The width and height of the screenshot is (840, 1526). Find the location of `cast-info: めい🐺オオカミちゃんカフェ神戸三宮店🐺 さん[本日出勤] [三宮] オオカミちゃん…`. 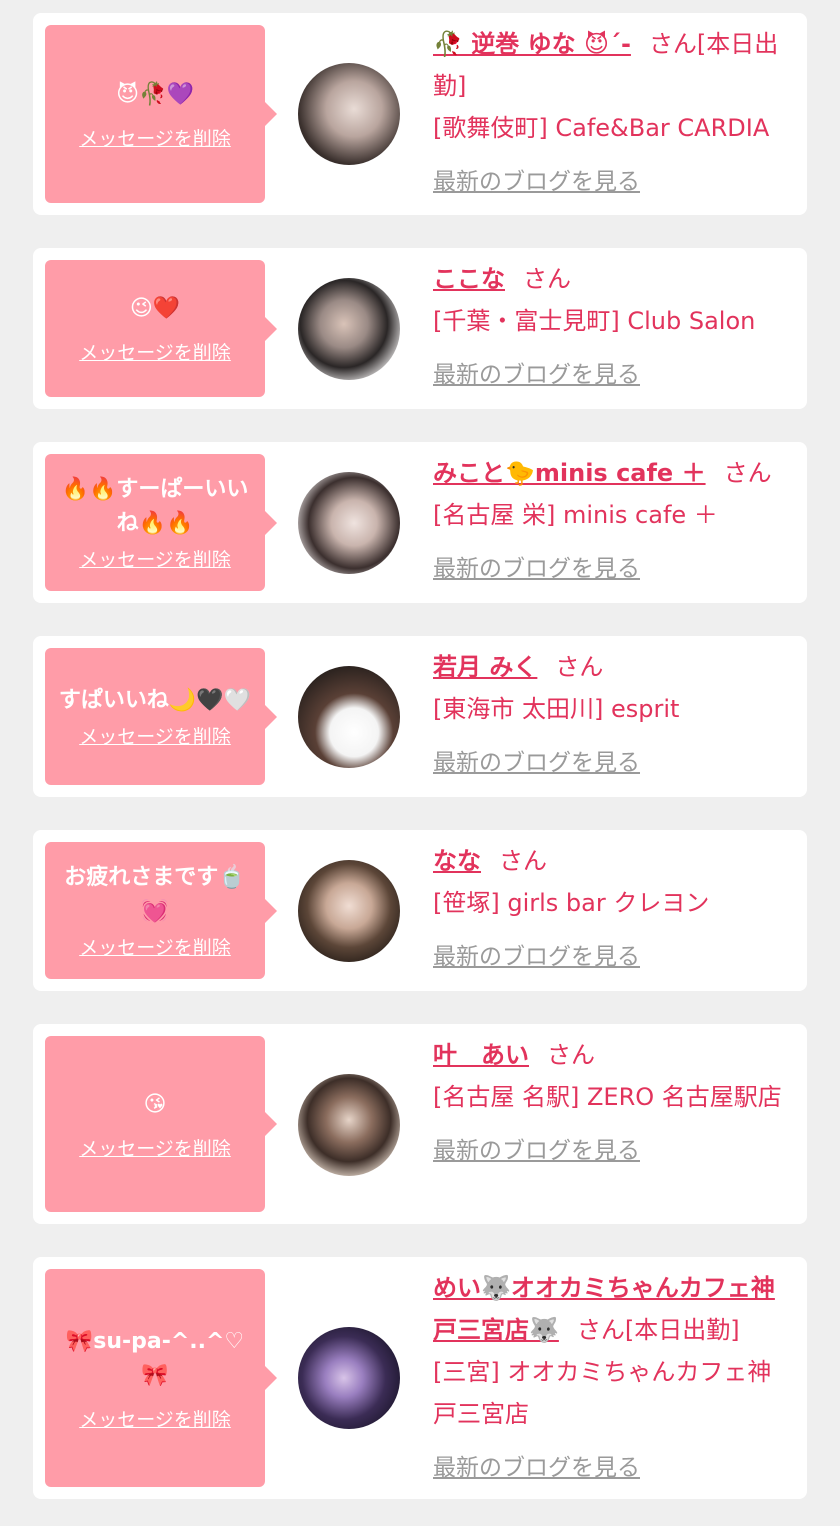

cast-info: めい🐺オオカミちゃんカフェ神戸三宮店🐺 さん[本日出勤] [三宮] オオカミちゃん… is located at coordinates (614, 1378).